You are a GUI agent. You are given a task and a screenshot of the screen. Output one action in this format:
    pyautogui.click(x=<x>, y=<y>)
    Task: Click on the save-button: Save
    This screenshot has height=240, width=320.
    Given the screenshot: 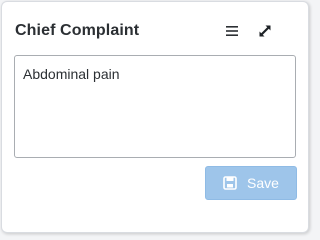 What is the action you would take?
    pyautogui.click(x=251, y=183)
    